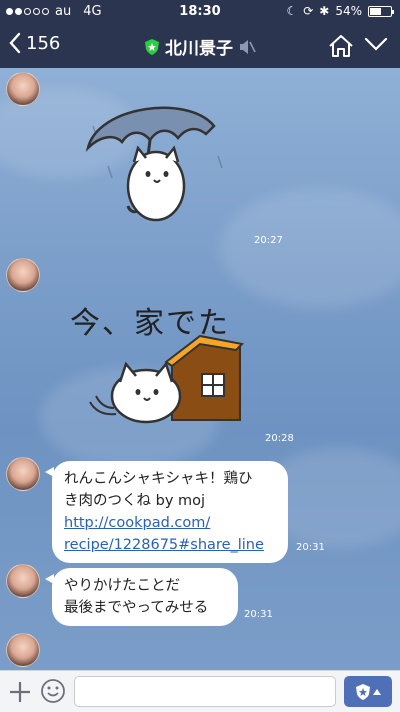 The width and height of the screenshot is (400, 712). Describe the element at coordinates (268, 240) in the screenshot. I see `message-time: 20:27` at that location.